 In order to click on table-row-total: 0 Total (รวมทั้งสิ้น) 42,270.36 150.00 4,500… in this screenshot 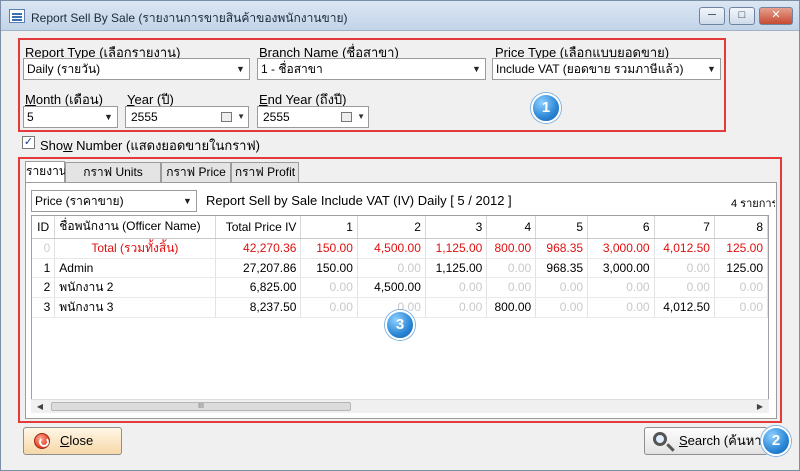, I will do `click(400, 248)`.